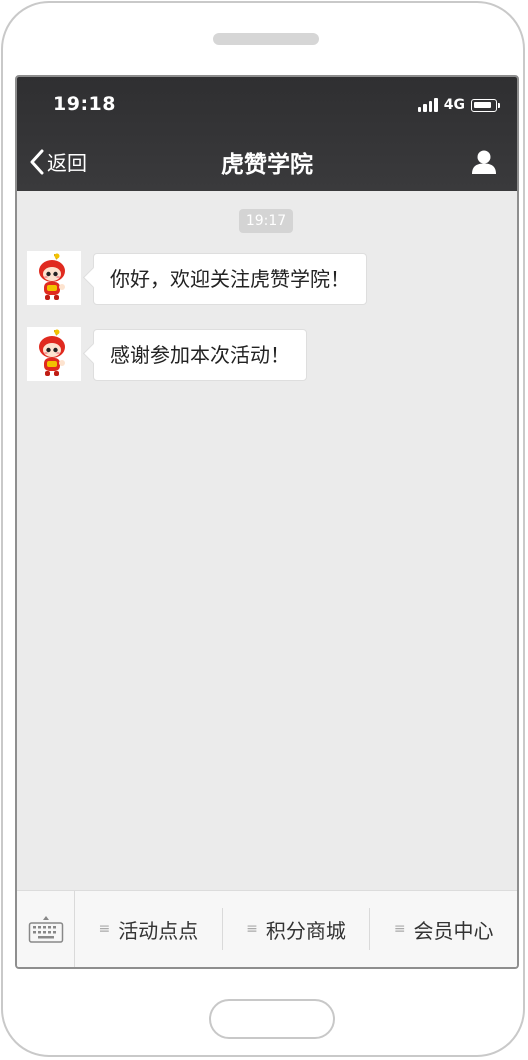 This screenshot has height=1060, width=528. I want to click on bottom-menu-bar: ≡ 活动点点 ≡ 积分商城 ≡ 会员中心, so click(267, 928).